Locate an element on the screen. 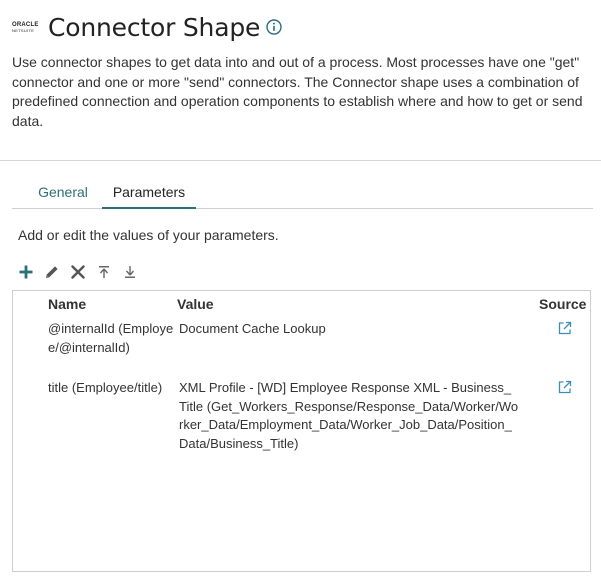  logo-netsuite-text: NETSUITE is located at coordinates (23, 30).